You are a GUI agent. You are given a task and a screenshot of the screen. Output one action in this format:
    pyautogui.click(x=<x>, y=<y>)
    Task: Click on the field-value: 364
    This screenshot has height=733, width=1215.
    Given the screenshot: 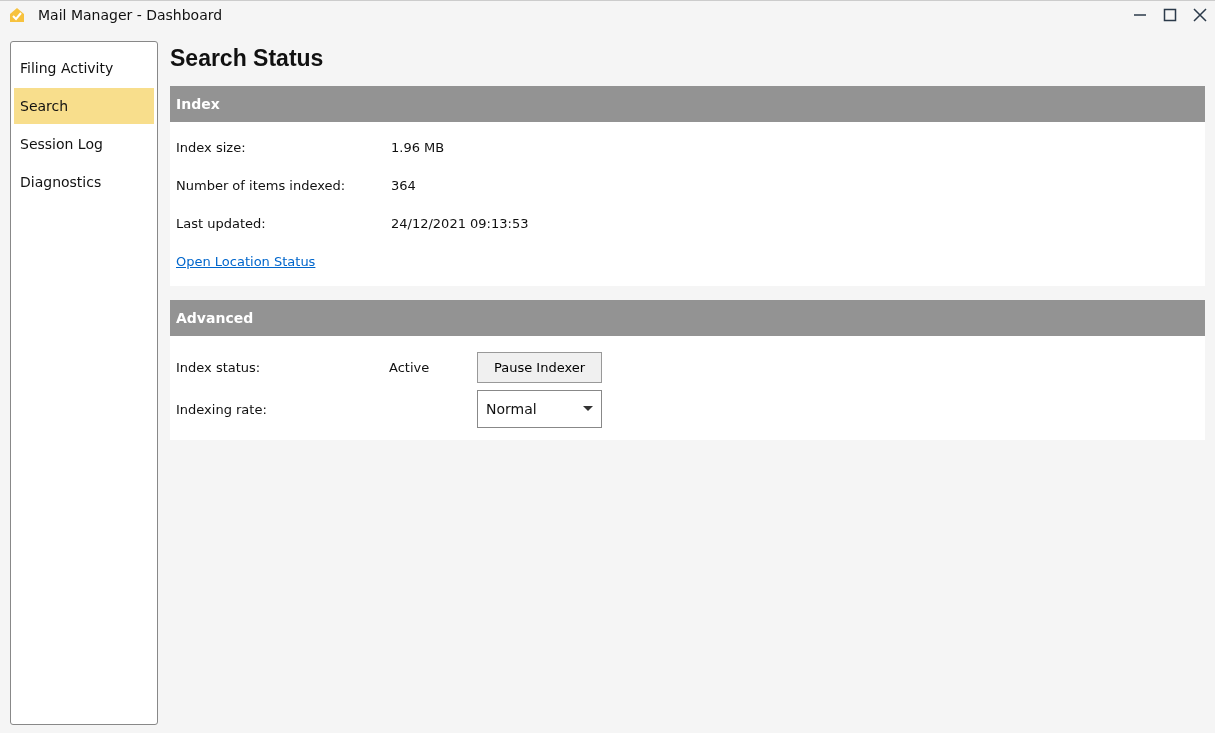 What is the action you would take?
    pyautogui.click(x=403, y=185)
    